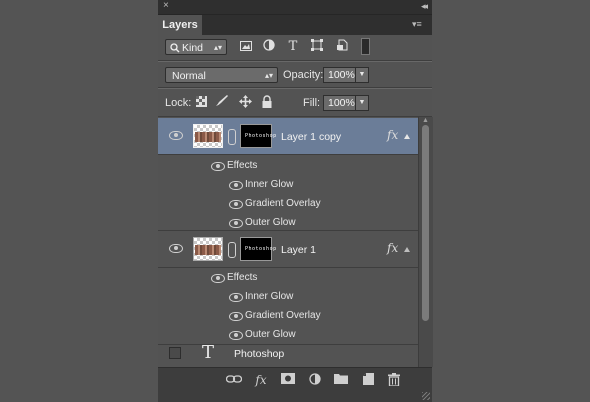 The height and width of the screenshot is (402, 590). I want to click on scrollbar-thumb, so click(425, 223).